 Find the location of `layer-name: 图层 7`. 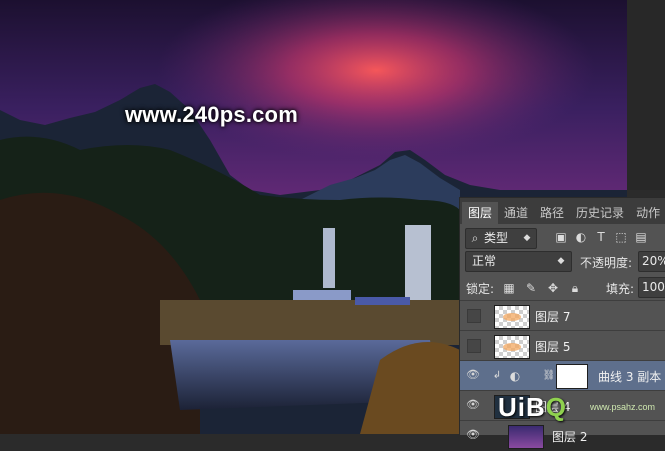

layer-name: 图层 7 is located at coordinates (553, 317).